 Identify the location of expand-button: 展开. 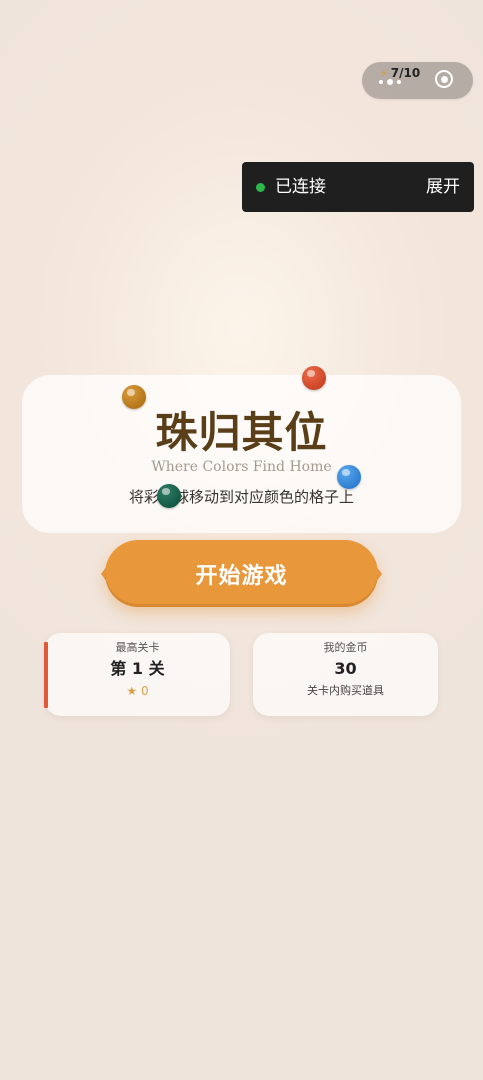
(443, 187).